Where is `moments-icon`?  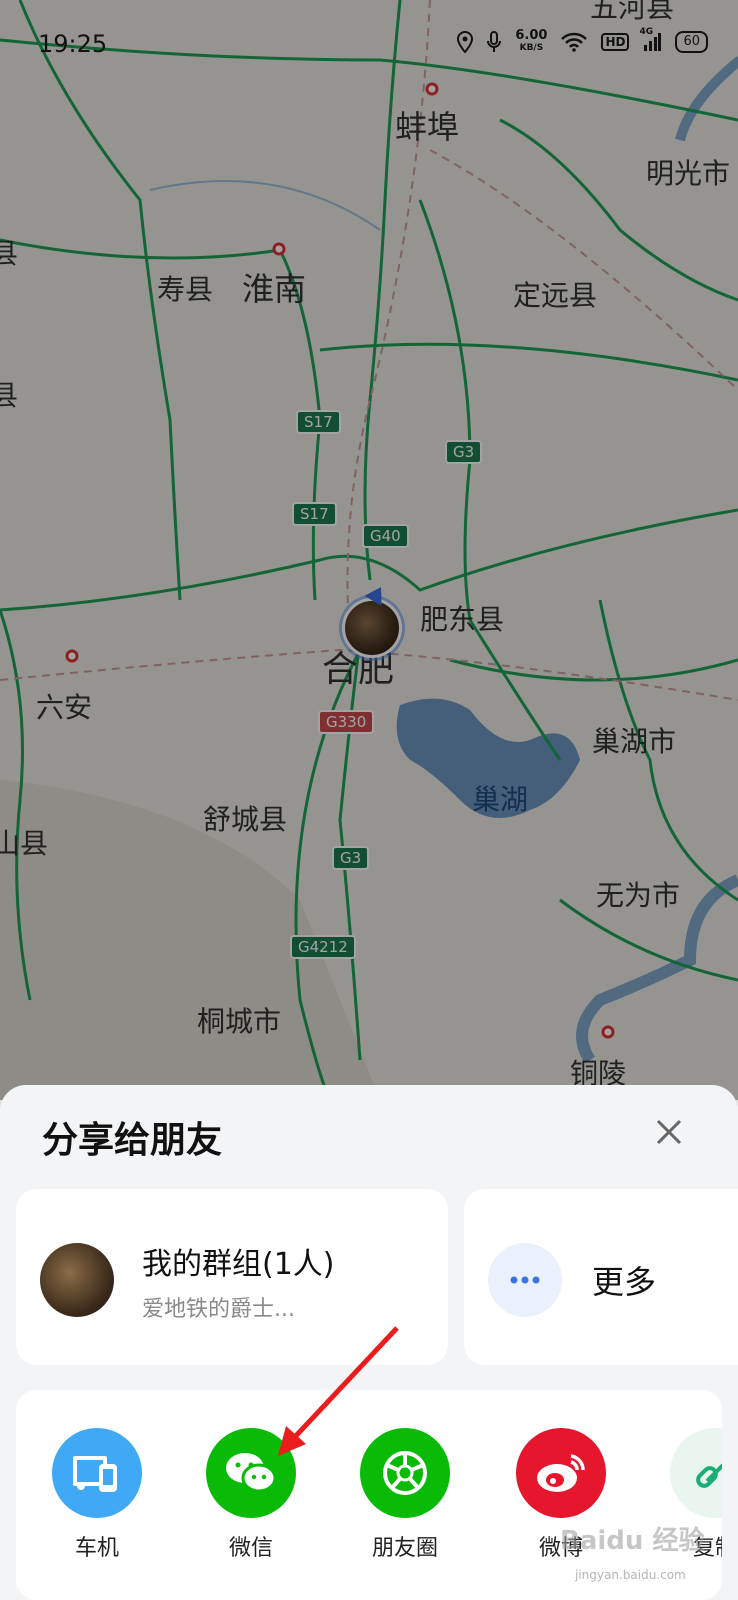 moments-icon is located at coordinates (405, 1473).